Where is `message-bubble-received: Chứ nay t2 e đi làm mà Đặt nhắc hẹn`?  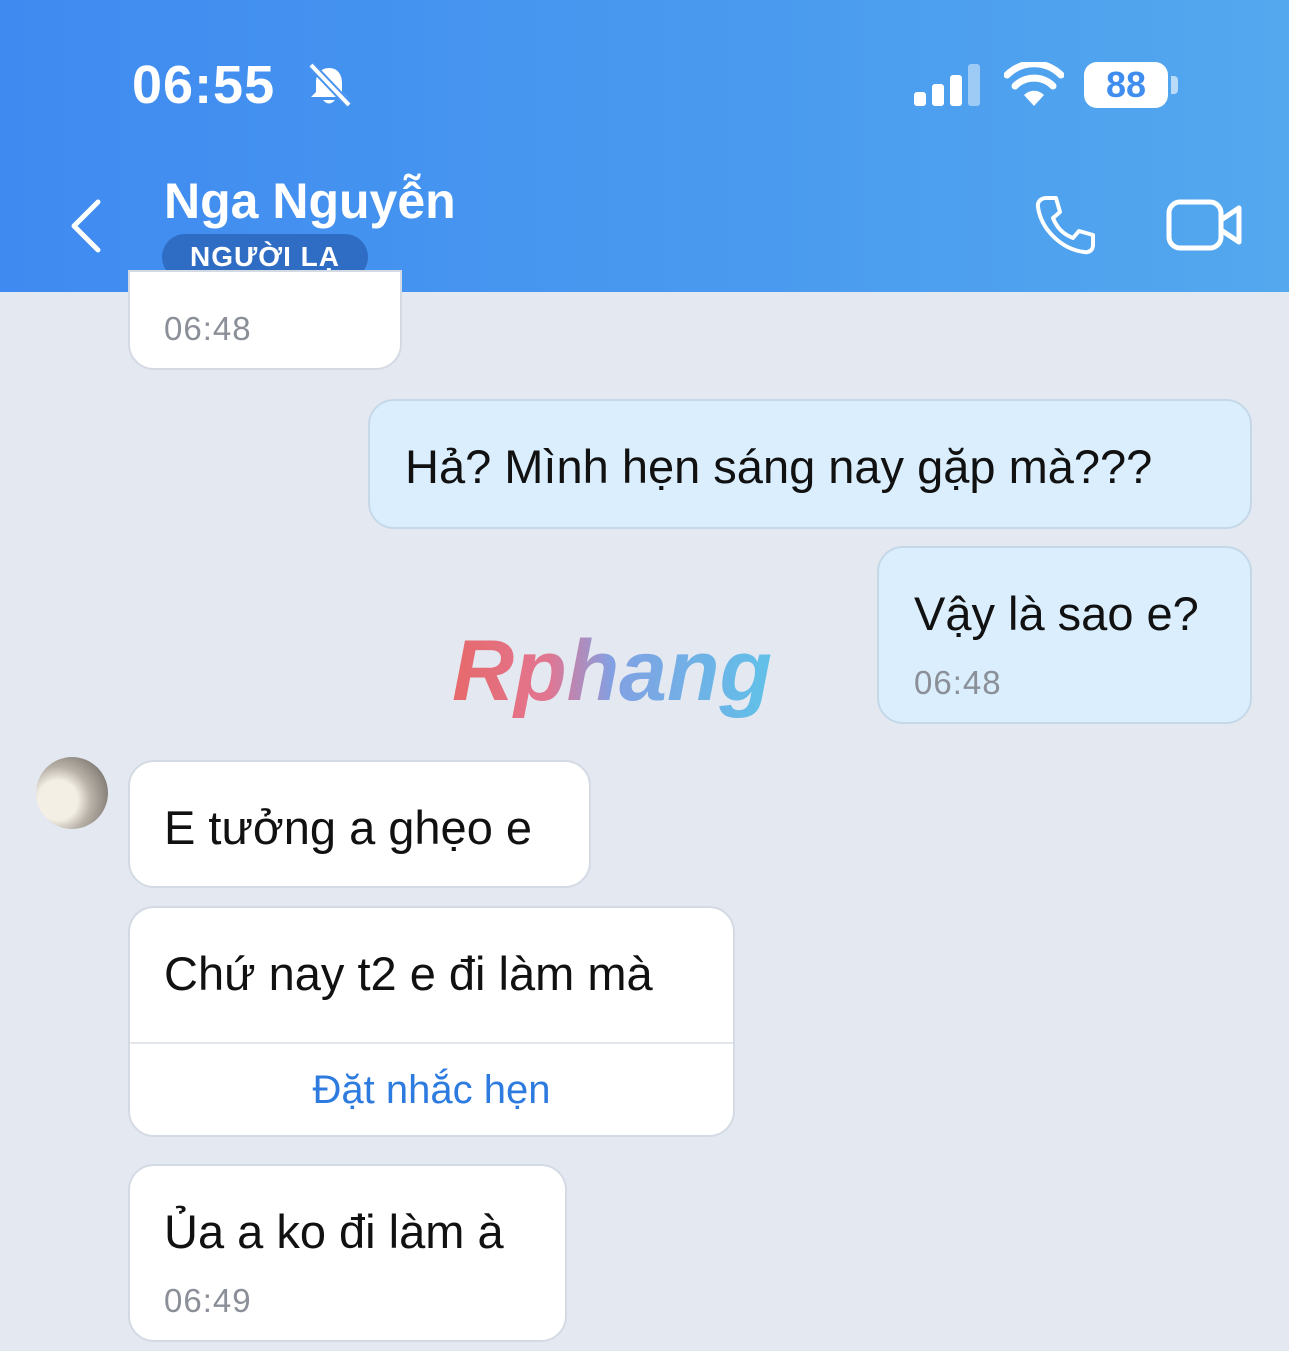 message-bubble-received: Chứ nay t2 e đi làm mà Đặt nhắc hẹn is located at coordinates (431, 1021).